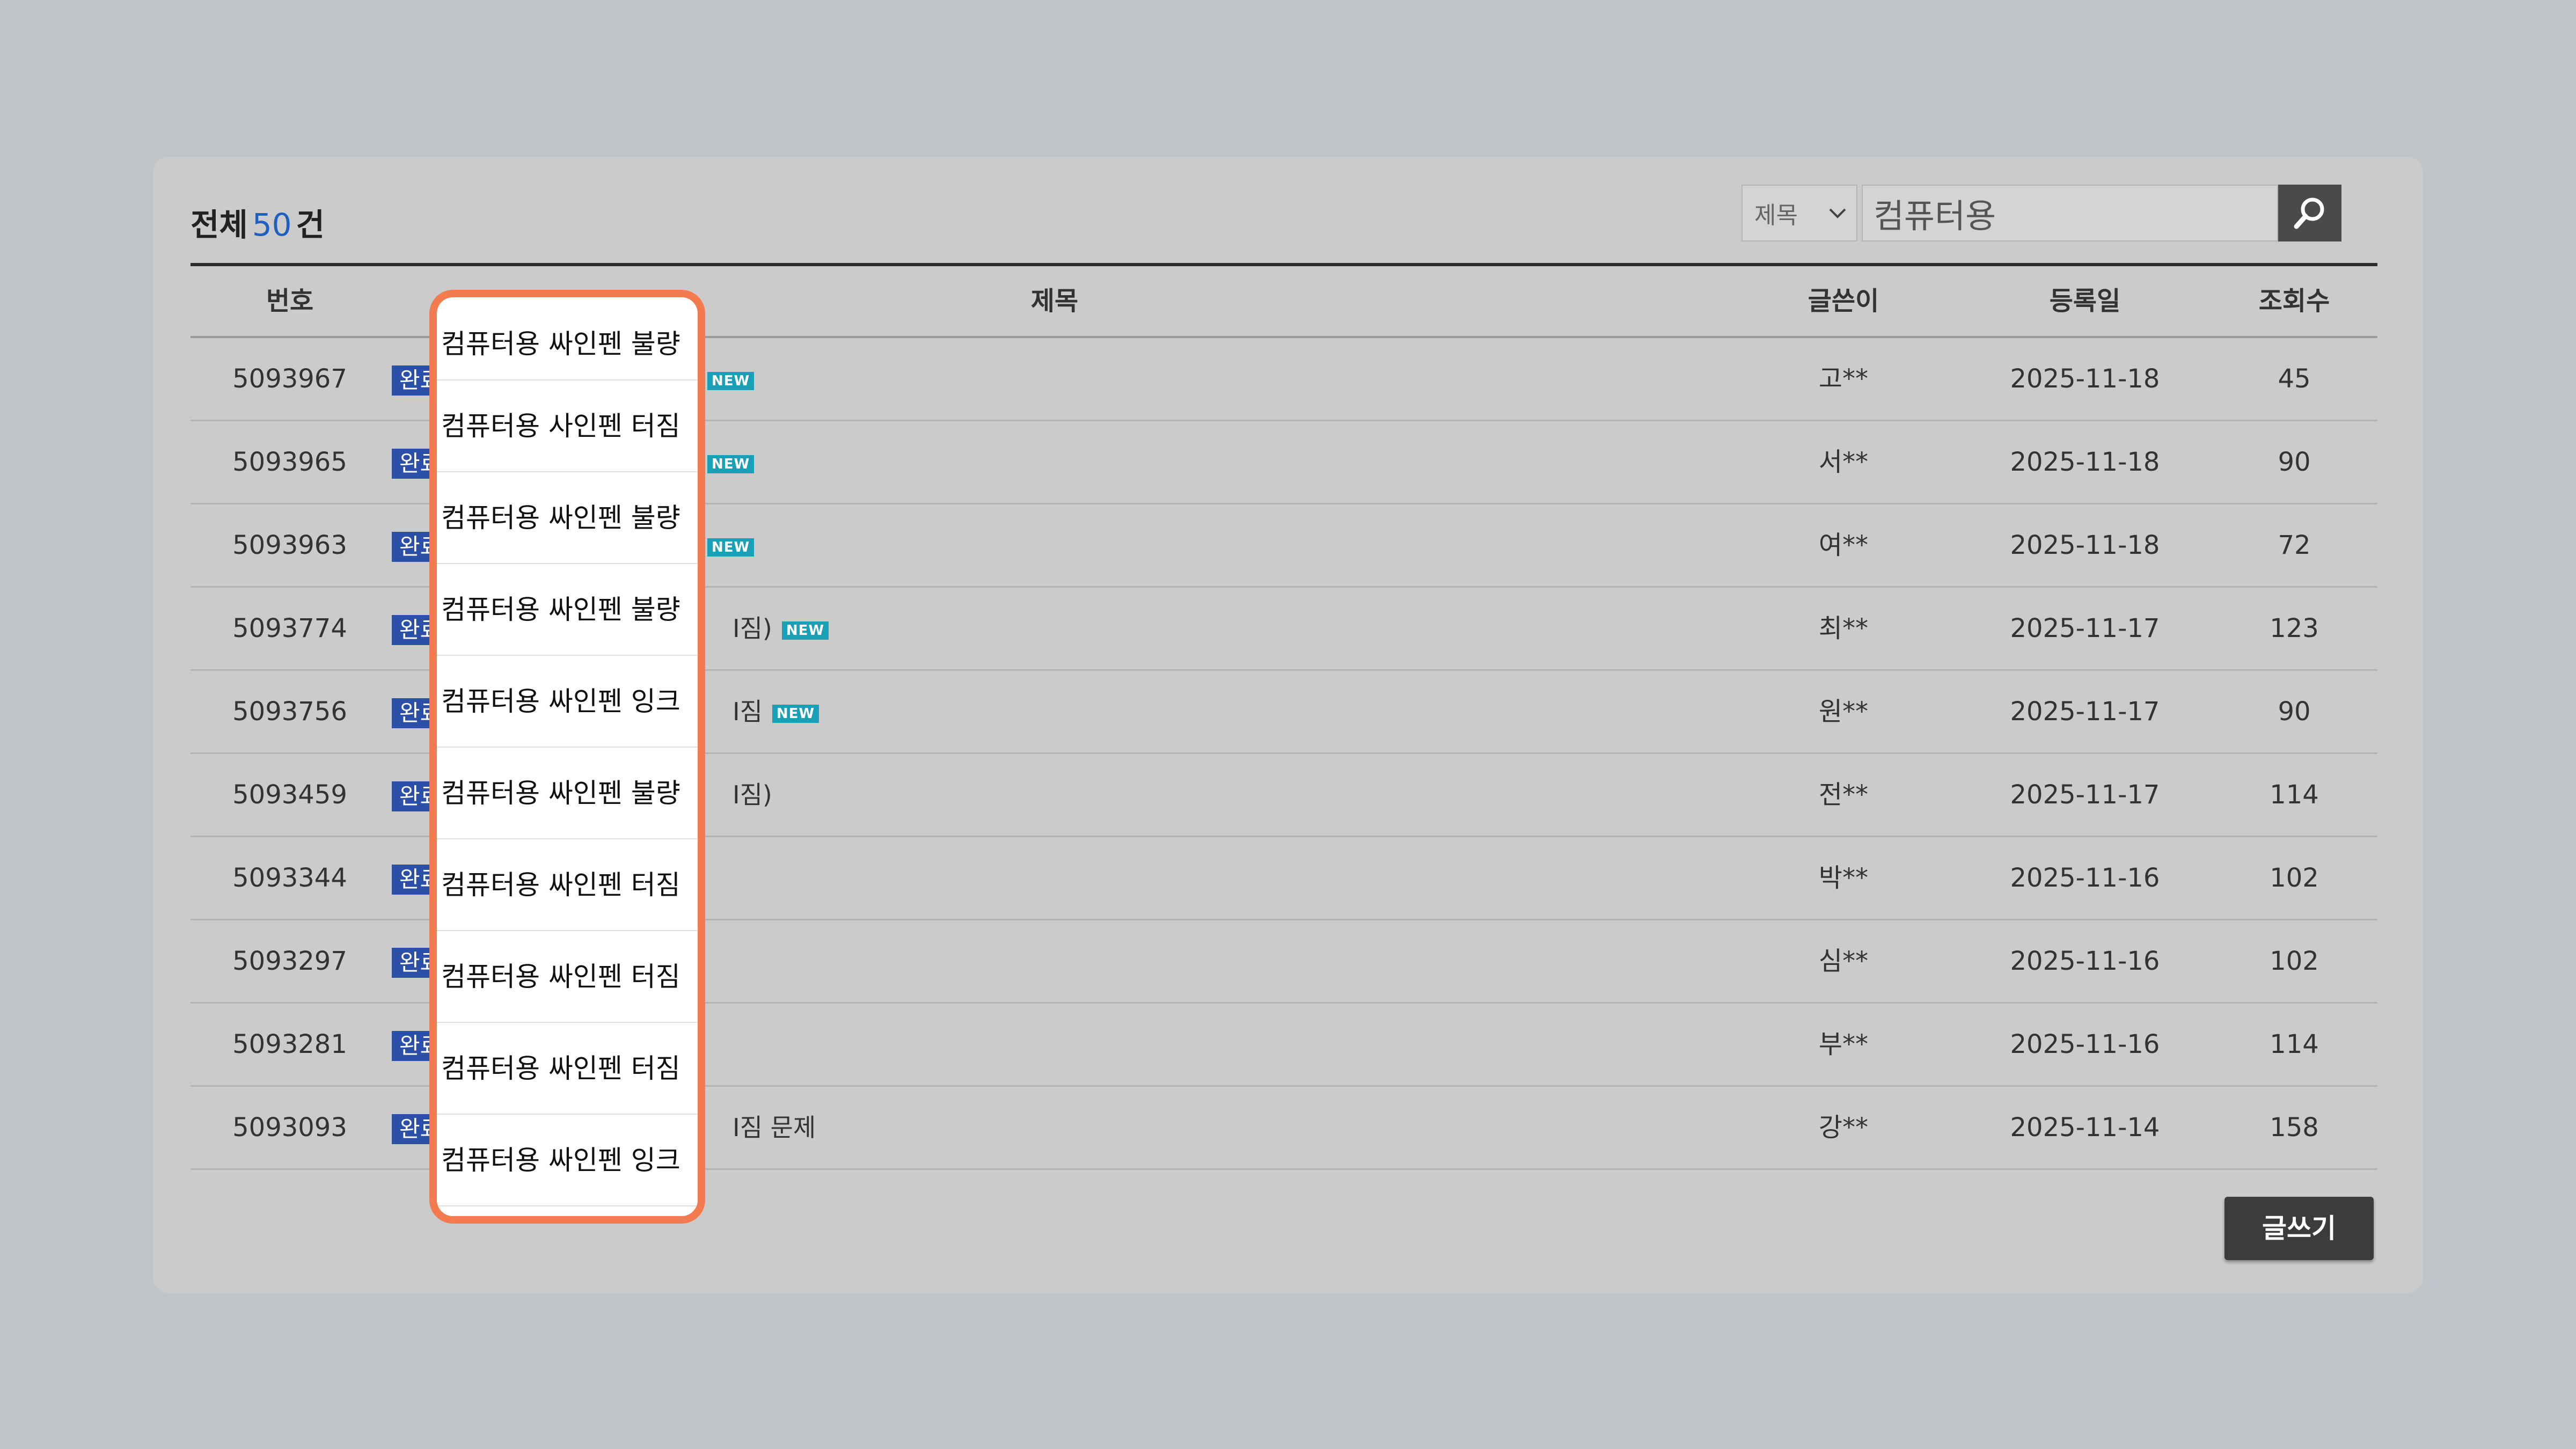 This screenshot has height=1449, width=2576. I want to click on header-writer: 글쓴이, so click(1843, 301).